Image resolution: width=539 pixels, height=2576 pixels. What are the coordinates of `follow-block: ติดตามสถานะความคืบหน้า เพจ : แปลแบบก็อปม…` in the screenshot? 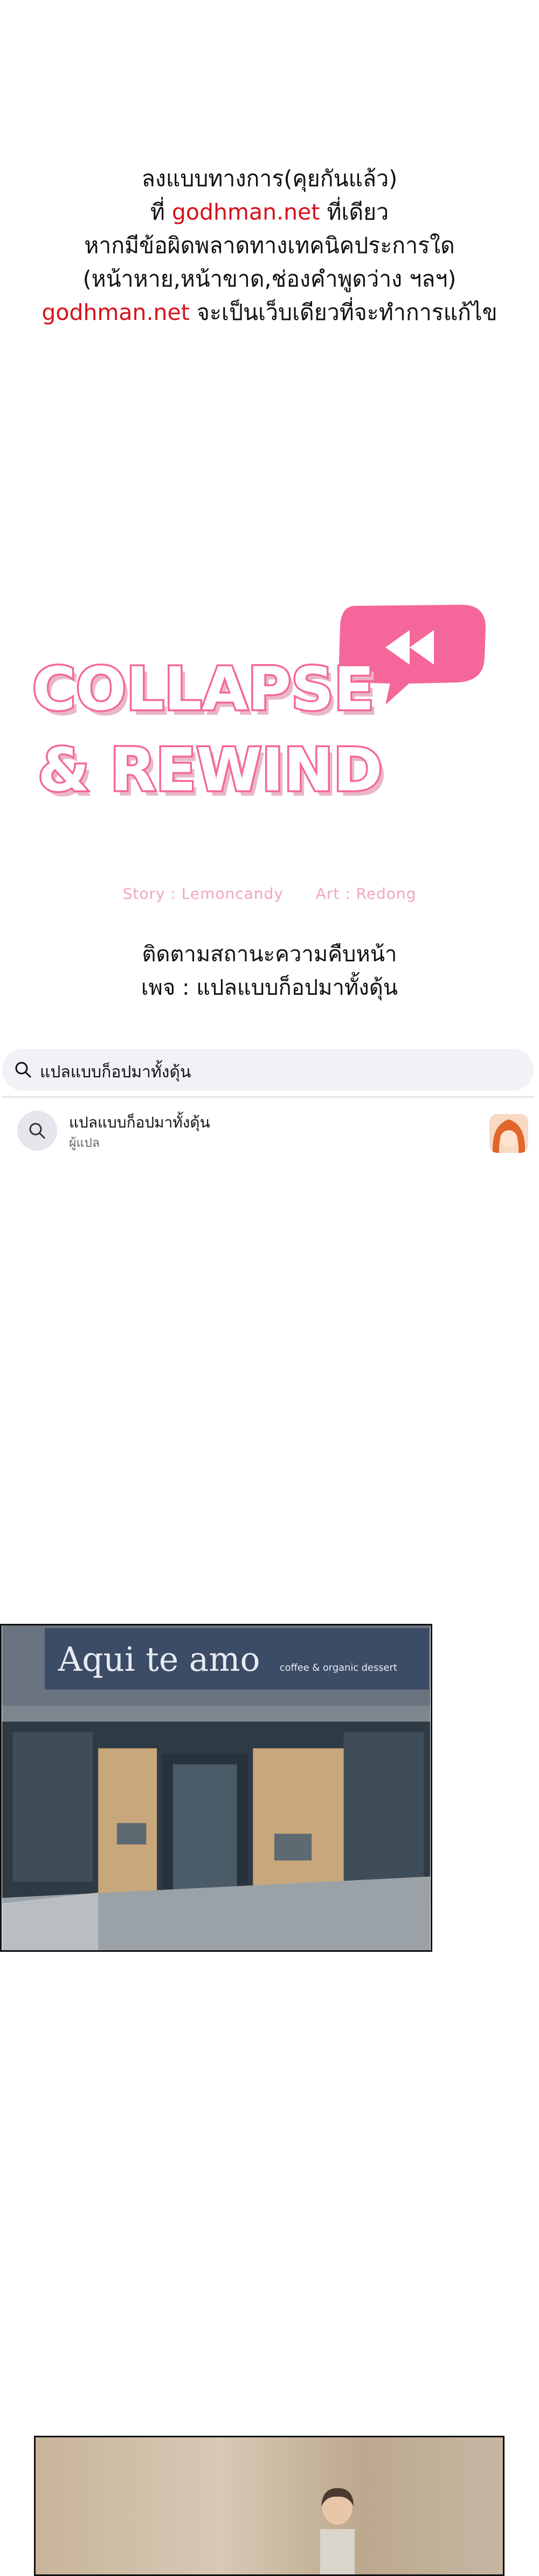 It's located at (269, 971).